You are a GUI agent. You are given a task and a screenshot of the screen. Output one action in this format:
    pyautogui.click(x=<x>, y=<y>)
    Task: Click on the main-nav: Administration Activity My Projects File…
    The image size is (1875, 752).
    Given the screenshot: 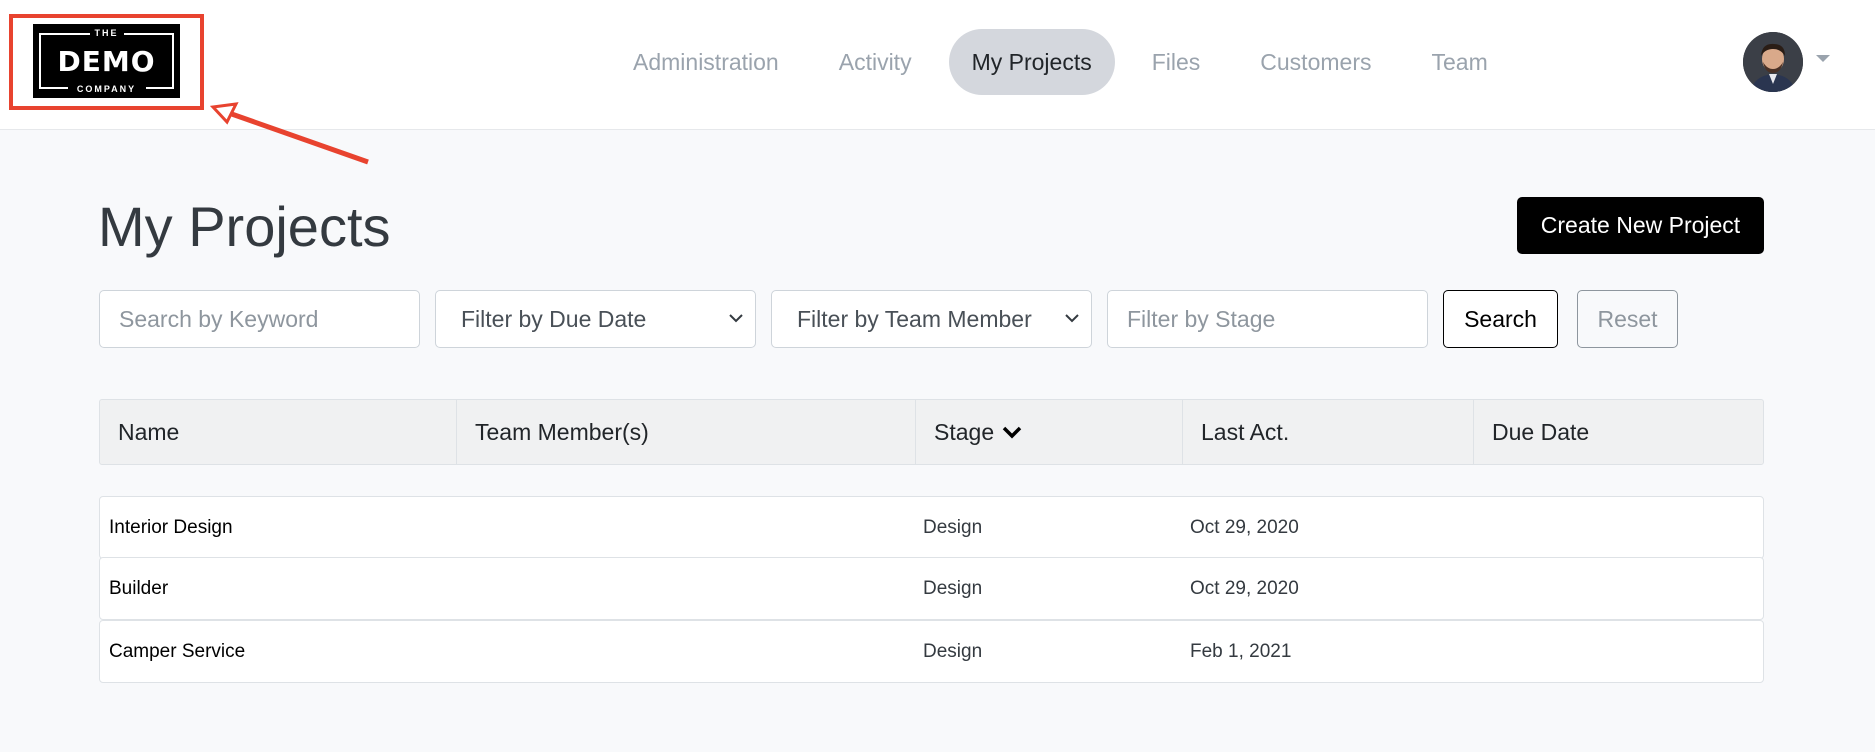 What is the action you would take?
    pyautogui.click(x=1067, y=62)
    